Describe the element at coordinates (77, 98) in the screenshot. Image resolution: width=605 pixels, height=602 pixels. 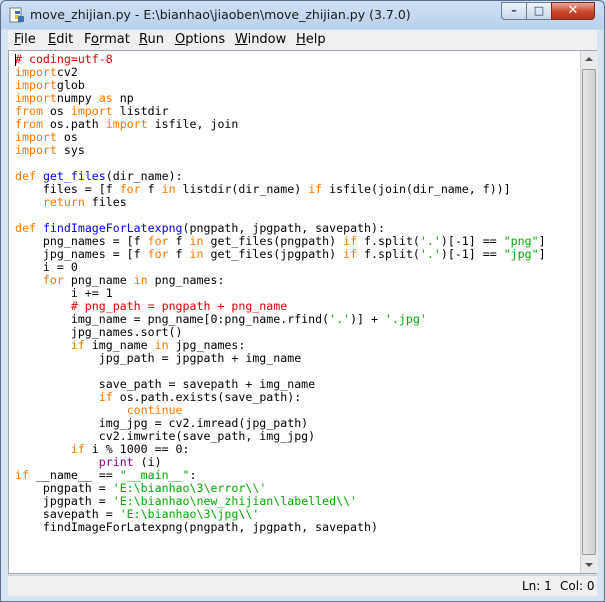
I see `code-token: numpy` at that location.